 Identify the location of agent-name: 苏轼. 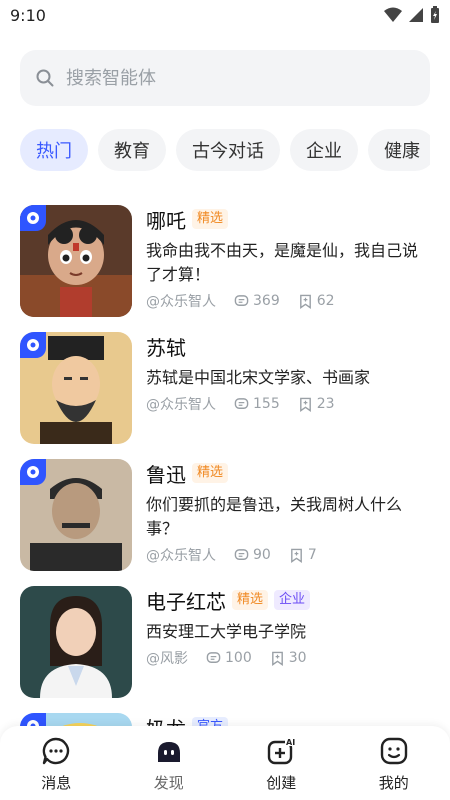
(166, 347).